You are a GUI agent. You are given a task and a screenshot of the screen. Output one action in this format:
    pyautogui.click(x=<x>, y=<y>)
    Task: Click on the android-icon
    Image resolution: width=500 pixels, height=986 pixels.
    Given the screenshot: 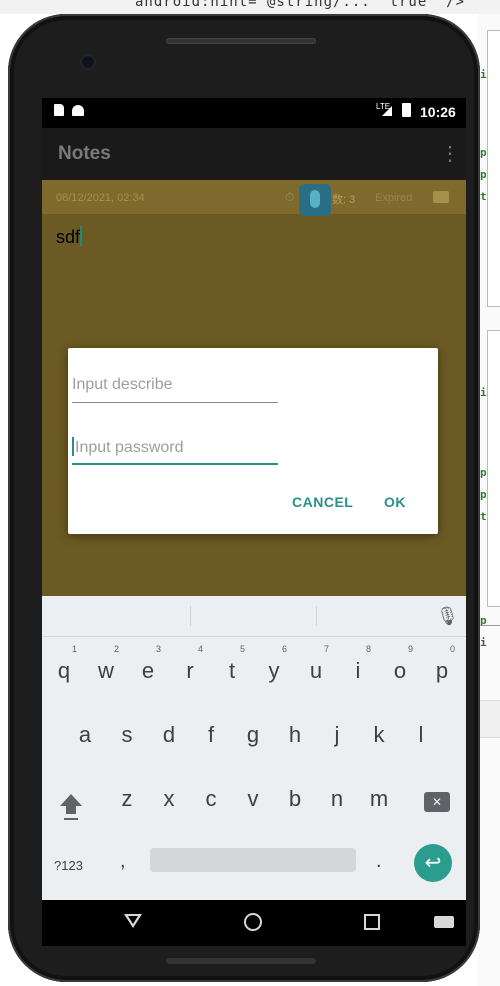 What is the action you would take?
    pyautogui.click(x=78, y=110)
    